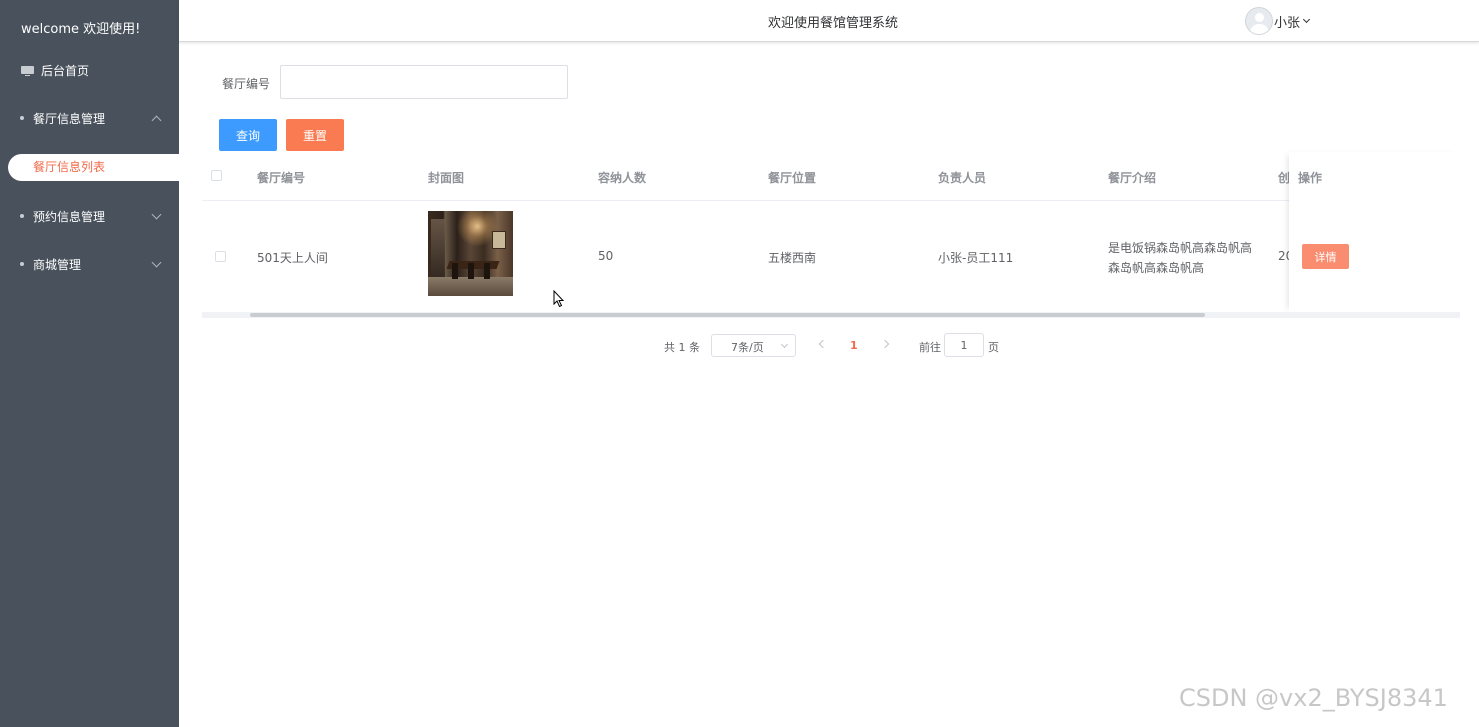 The height and width of the screenshot is (727, 1479). I want to click on cell-restaurant-id: 501天上人间, so click(292, 258).